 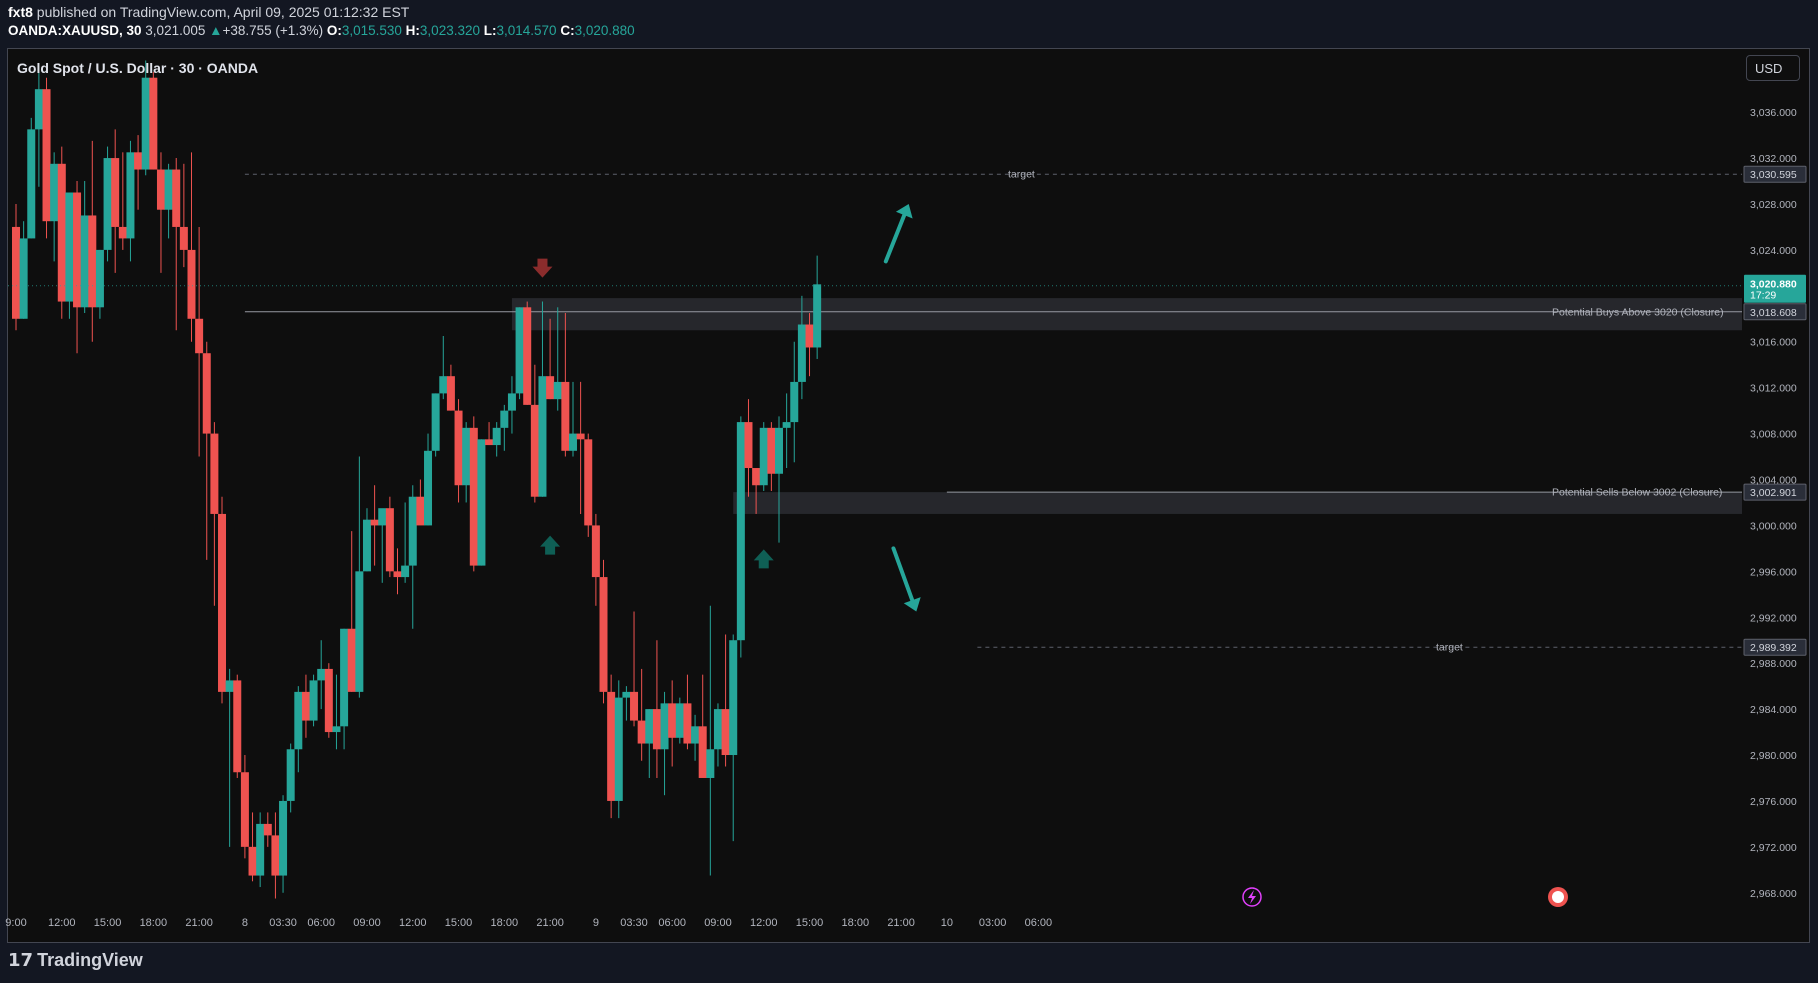 What do you see at coordinates (138, 68) in the screenshot?
I see `chart-legend-title: Gold Spot / U.S. Dollar · 30 · OANDA` at bounding box center [138, 68].